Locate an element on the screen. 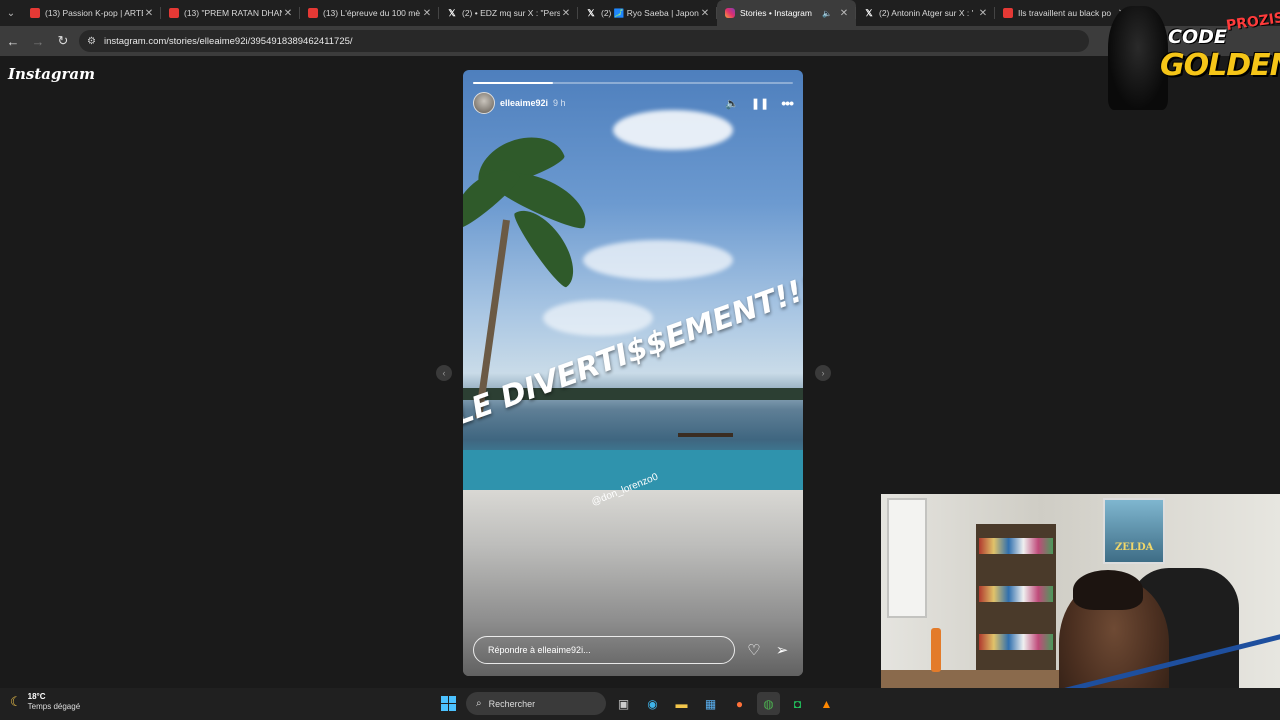  text-sticker: LE DIVERTI$$EMENT!!! is located at coordinates (633, 351).